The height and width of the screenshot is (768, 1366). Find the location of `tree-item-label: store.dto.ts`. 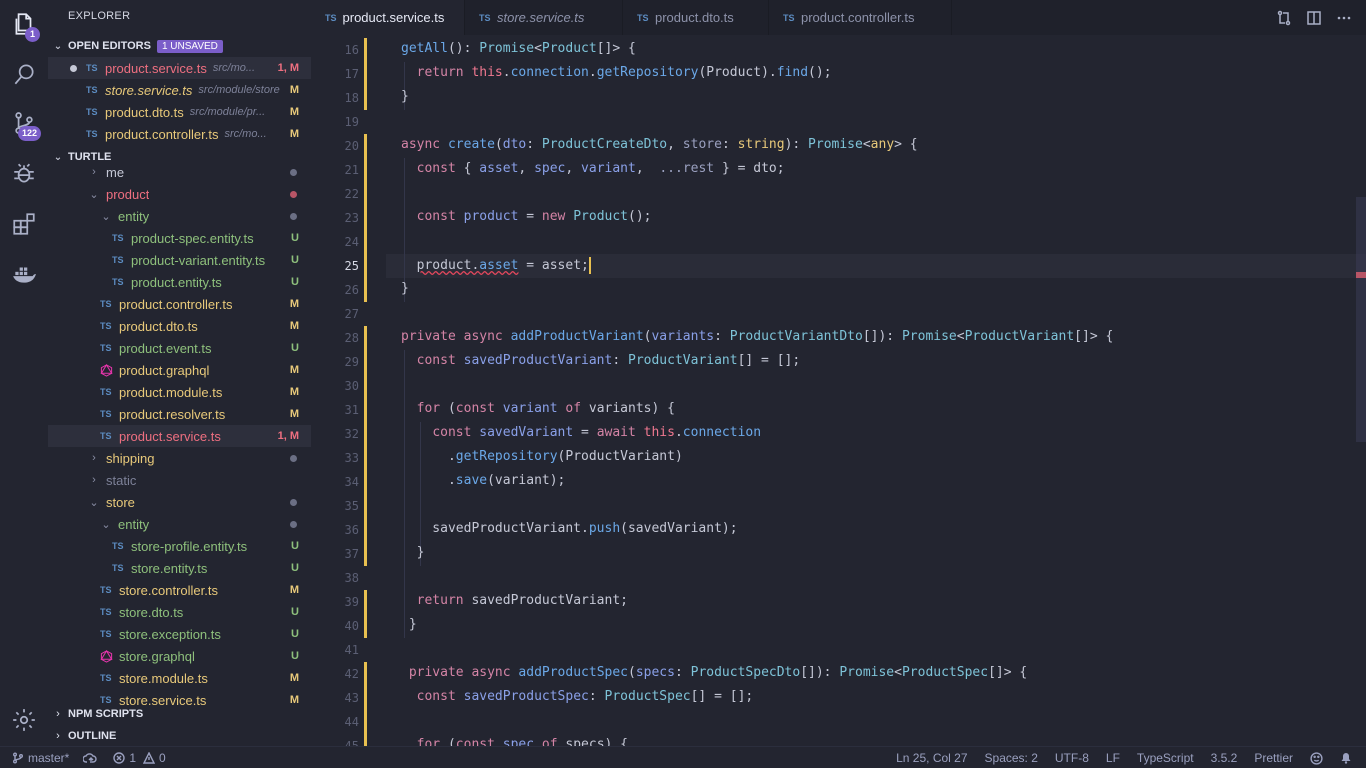

tree-item-label: store.dto.ts is located at coordinates (151, 612).